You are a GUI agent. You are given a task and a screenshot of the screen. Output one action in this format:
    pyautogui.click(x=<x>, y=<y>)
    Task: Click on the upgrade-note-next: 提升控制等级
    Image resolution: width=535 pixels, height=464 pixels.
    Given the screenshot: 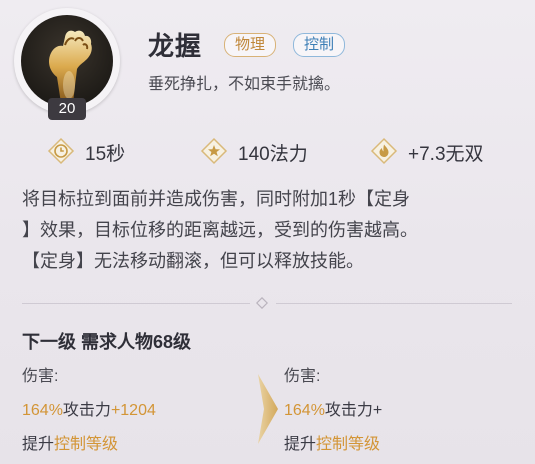 What is the action you would take?
    pyautogui.click(x=332, y=444)
    